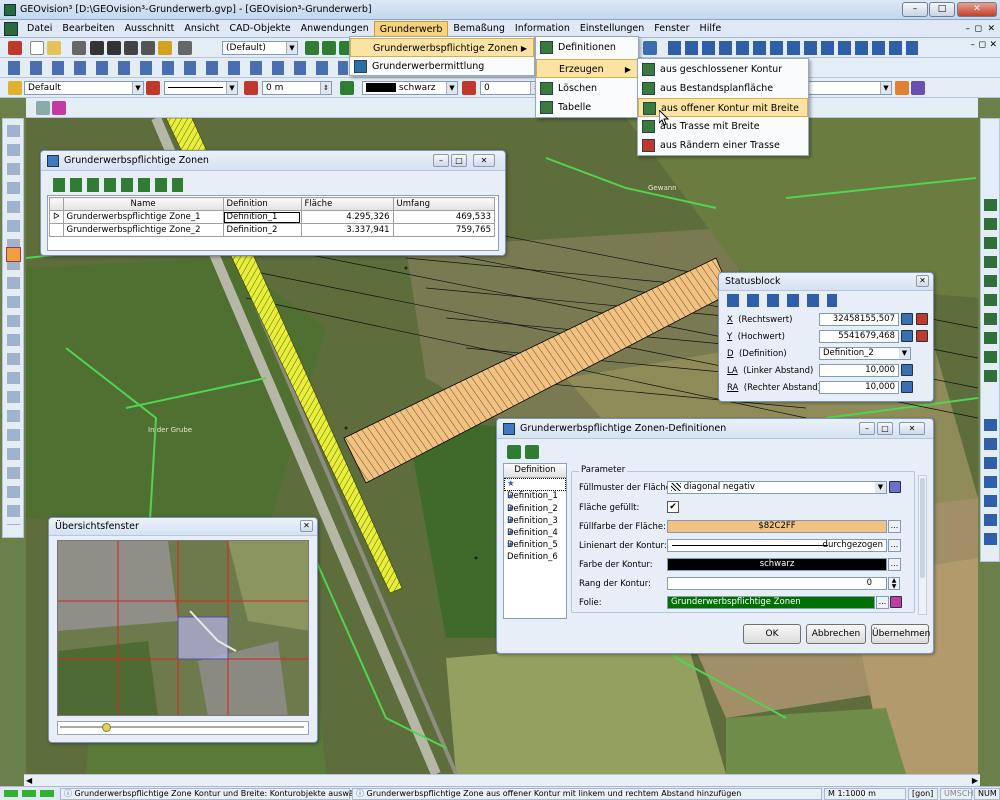  Describe the element at coordinates (251, 88) in the screenshot. I see `offset-icon` at that location.